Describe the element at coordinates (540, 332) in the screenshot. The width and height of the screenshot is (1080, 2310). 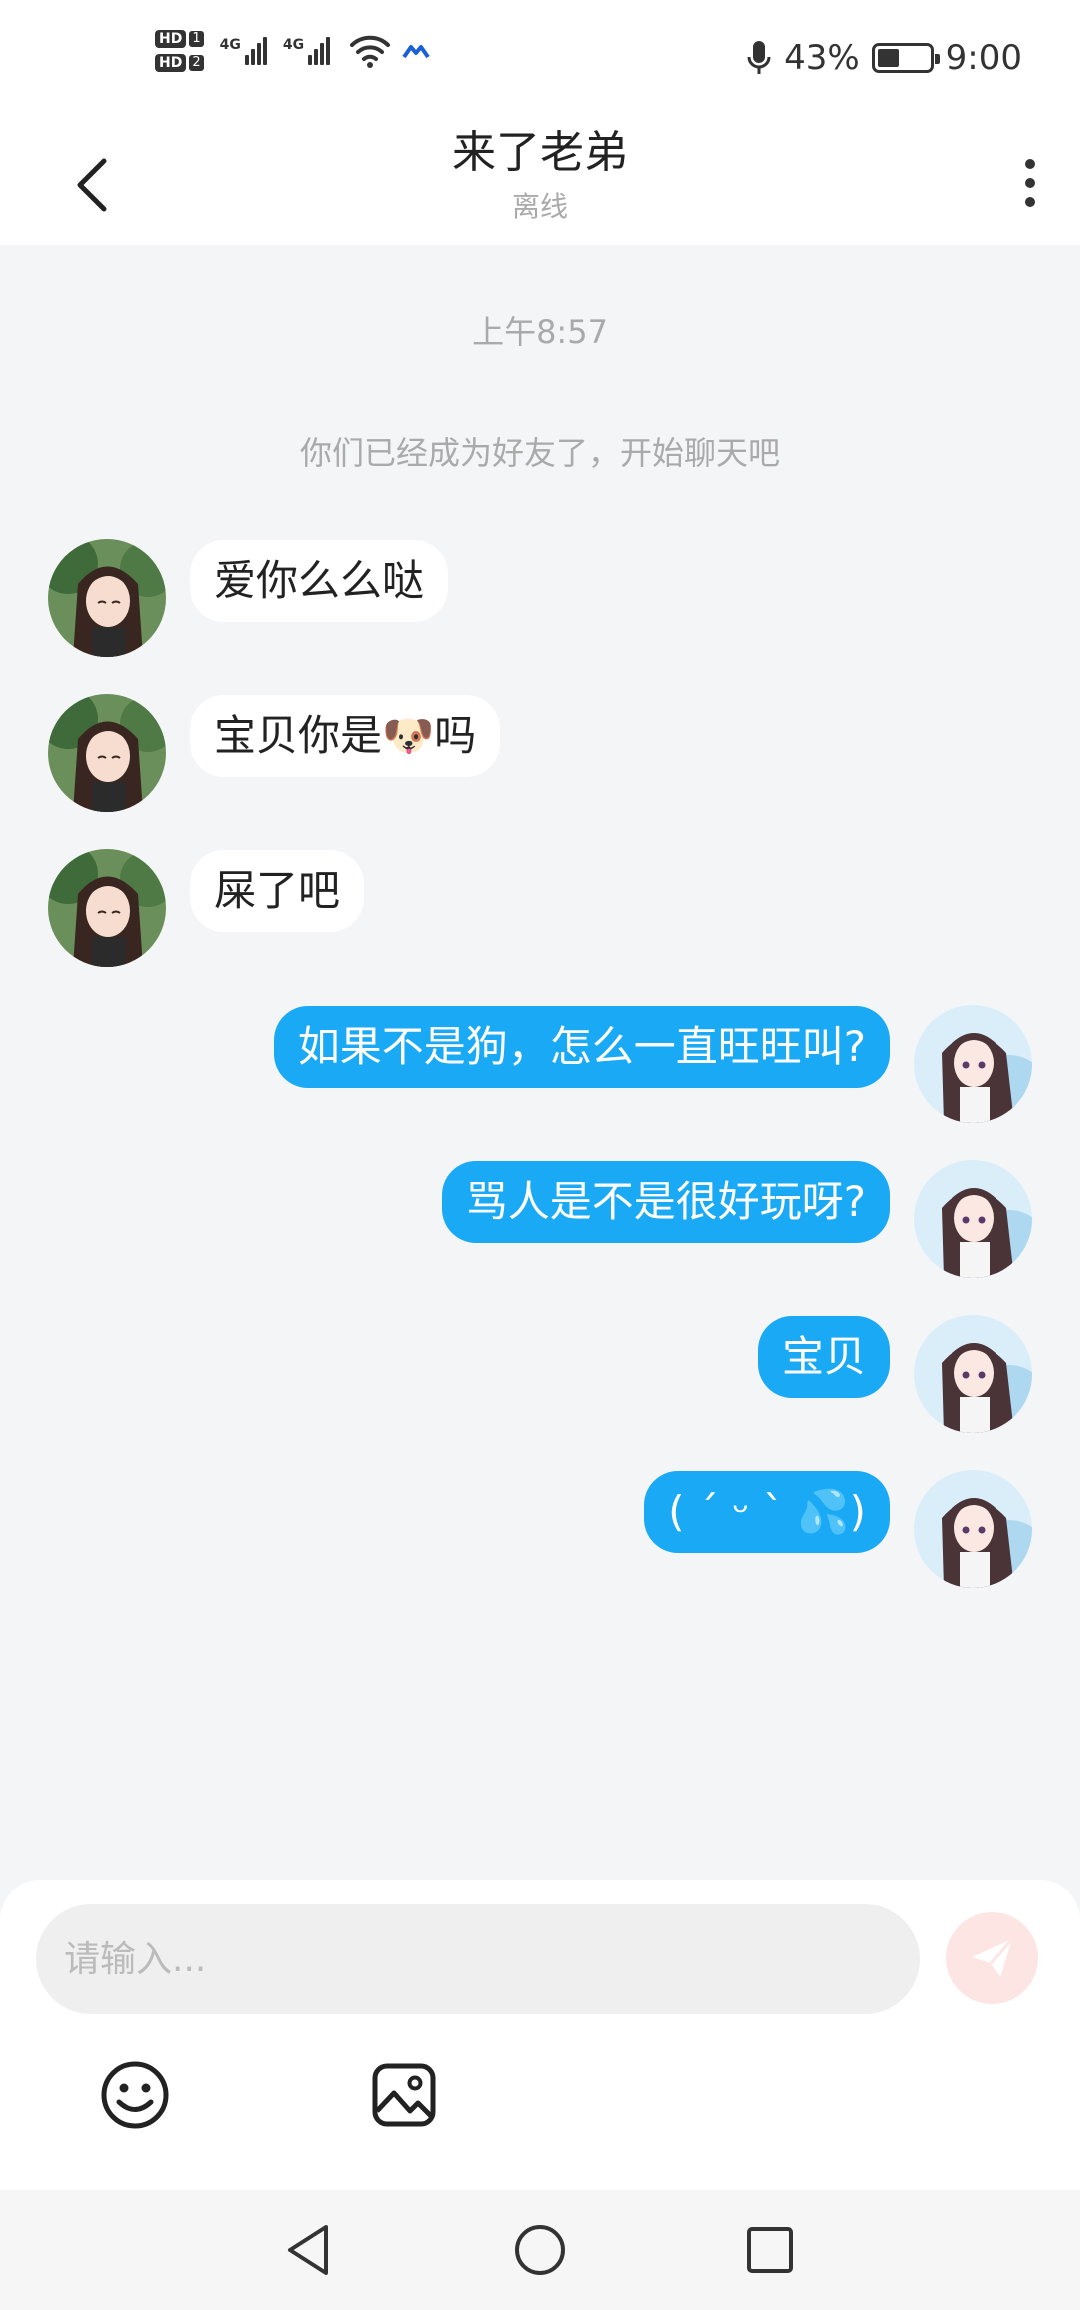
I see `timestamp: 上午8:57` at that location.